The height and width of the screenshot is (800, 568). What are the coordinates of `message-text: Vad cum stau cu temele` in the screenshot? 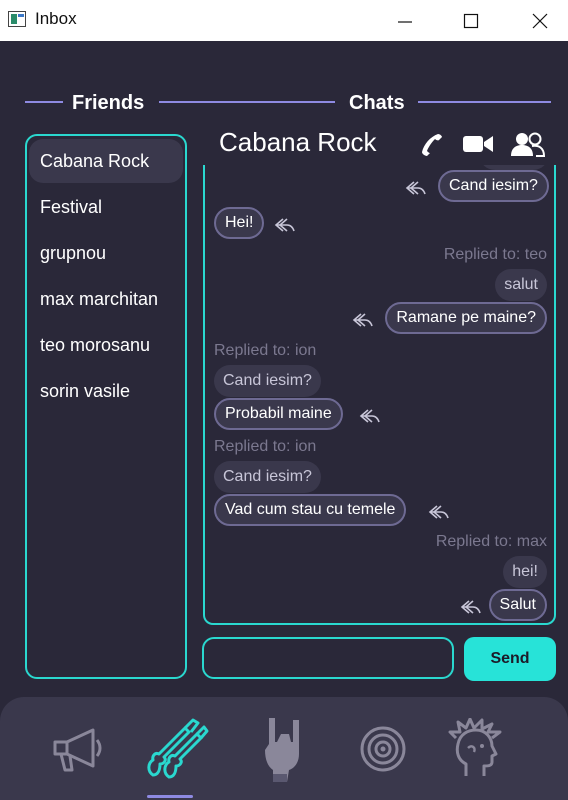 It's located at (310, 509).